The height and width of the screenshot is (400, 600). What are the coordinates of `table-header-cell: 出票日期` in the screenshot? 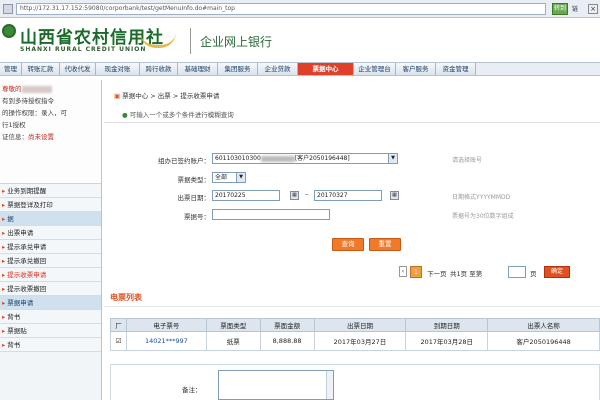 It's located at (360, 325).